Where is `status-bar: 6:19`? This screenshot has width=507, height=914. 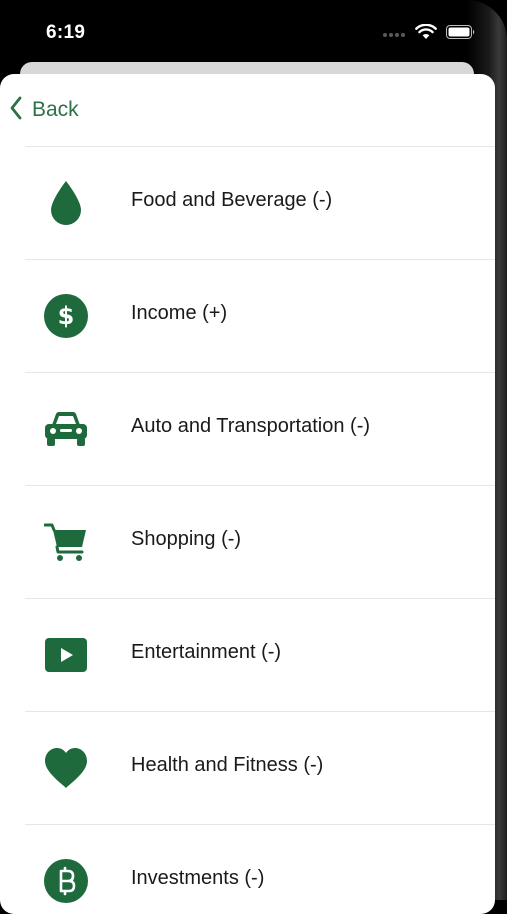 status-bar: 6:19 is located at coordinates (245, 31).